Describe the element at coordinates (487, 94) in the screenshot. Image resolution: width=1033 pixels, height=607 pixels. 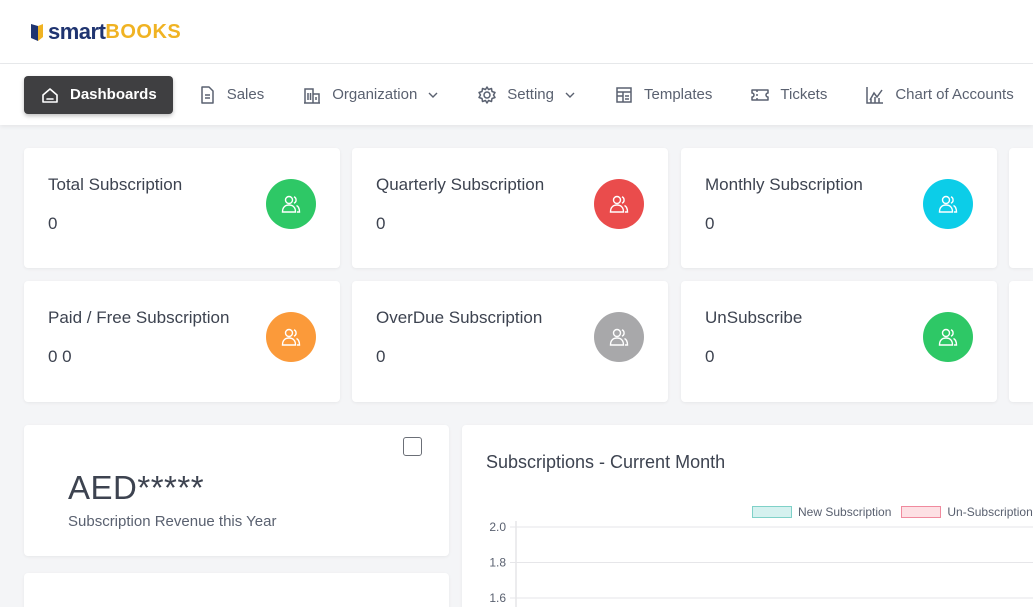
I see `gear-icon` at that location.